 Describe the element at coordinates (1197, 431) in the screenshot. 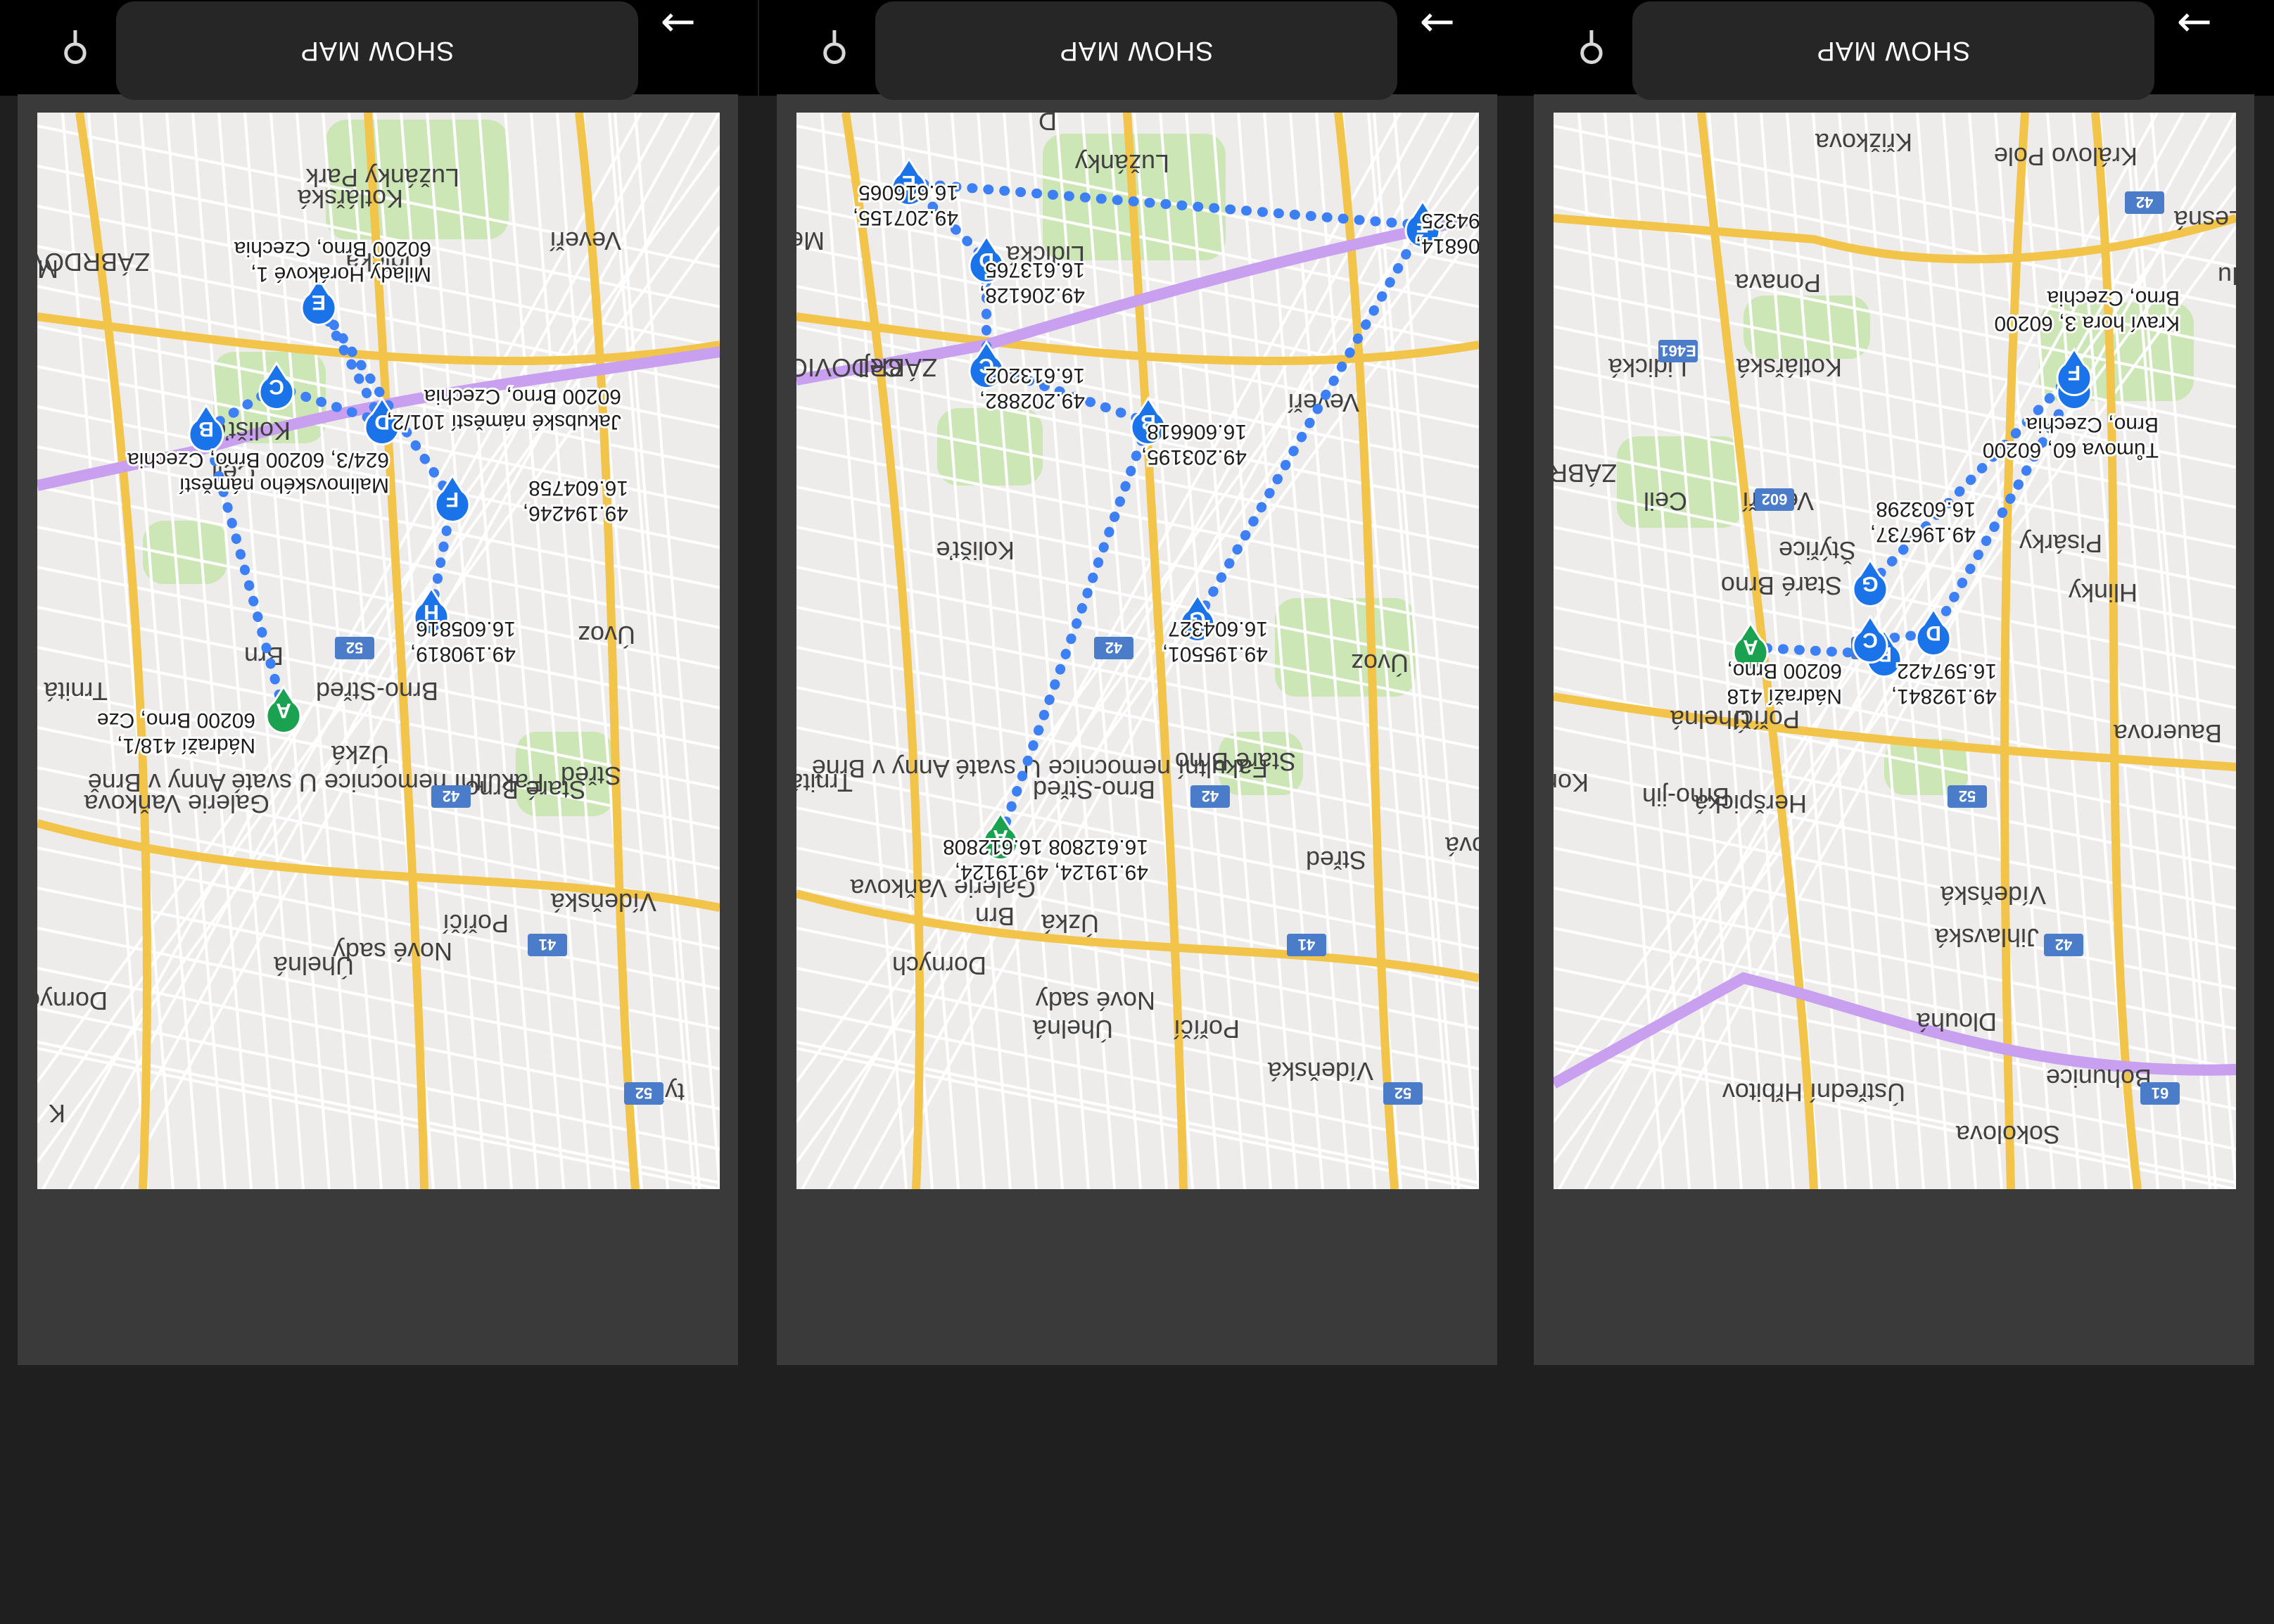

I see `stop-coordinate-label: 16.606618` at that location.